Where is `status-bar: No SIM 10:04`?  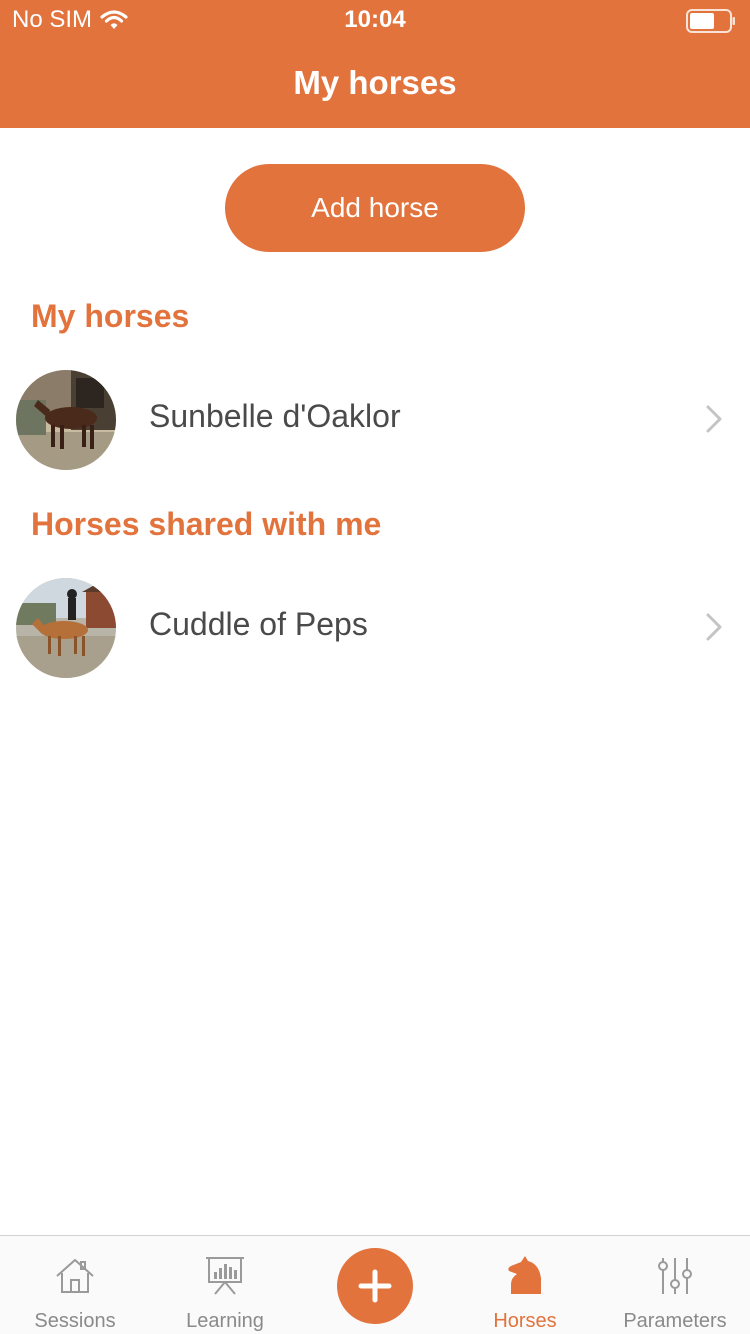 status-bar: No SIM 10:04 is located at coordinates (375, 20).